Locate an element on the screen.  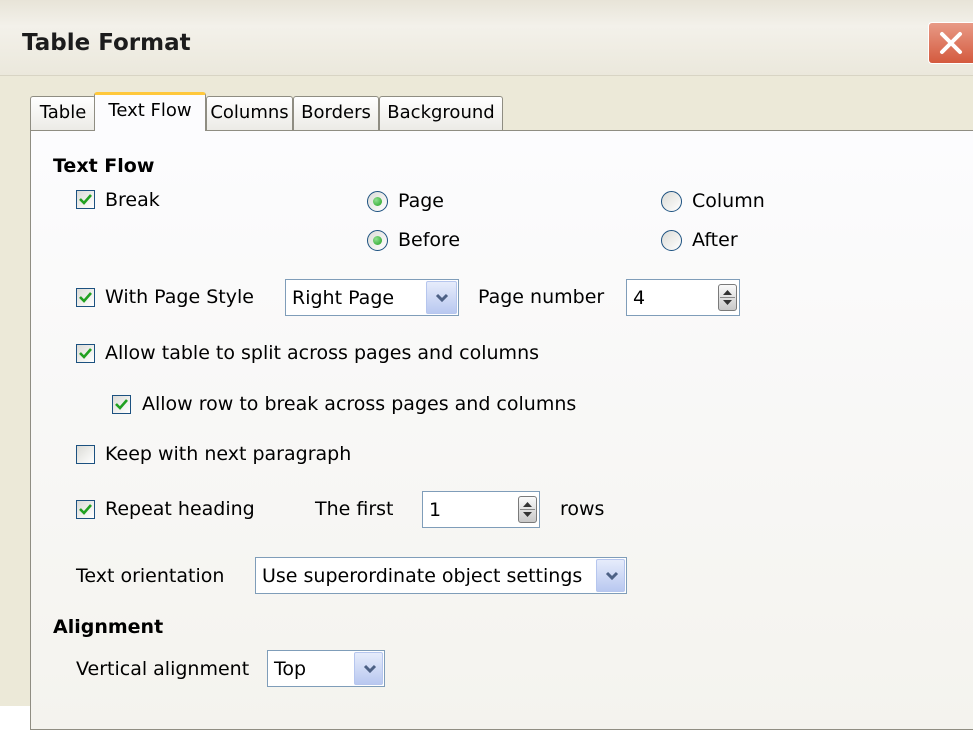
with-page-style-checkbox is located at coordinates (85, 297).